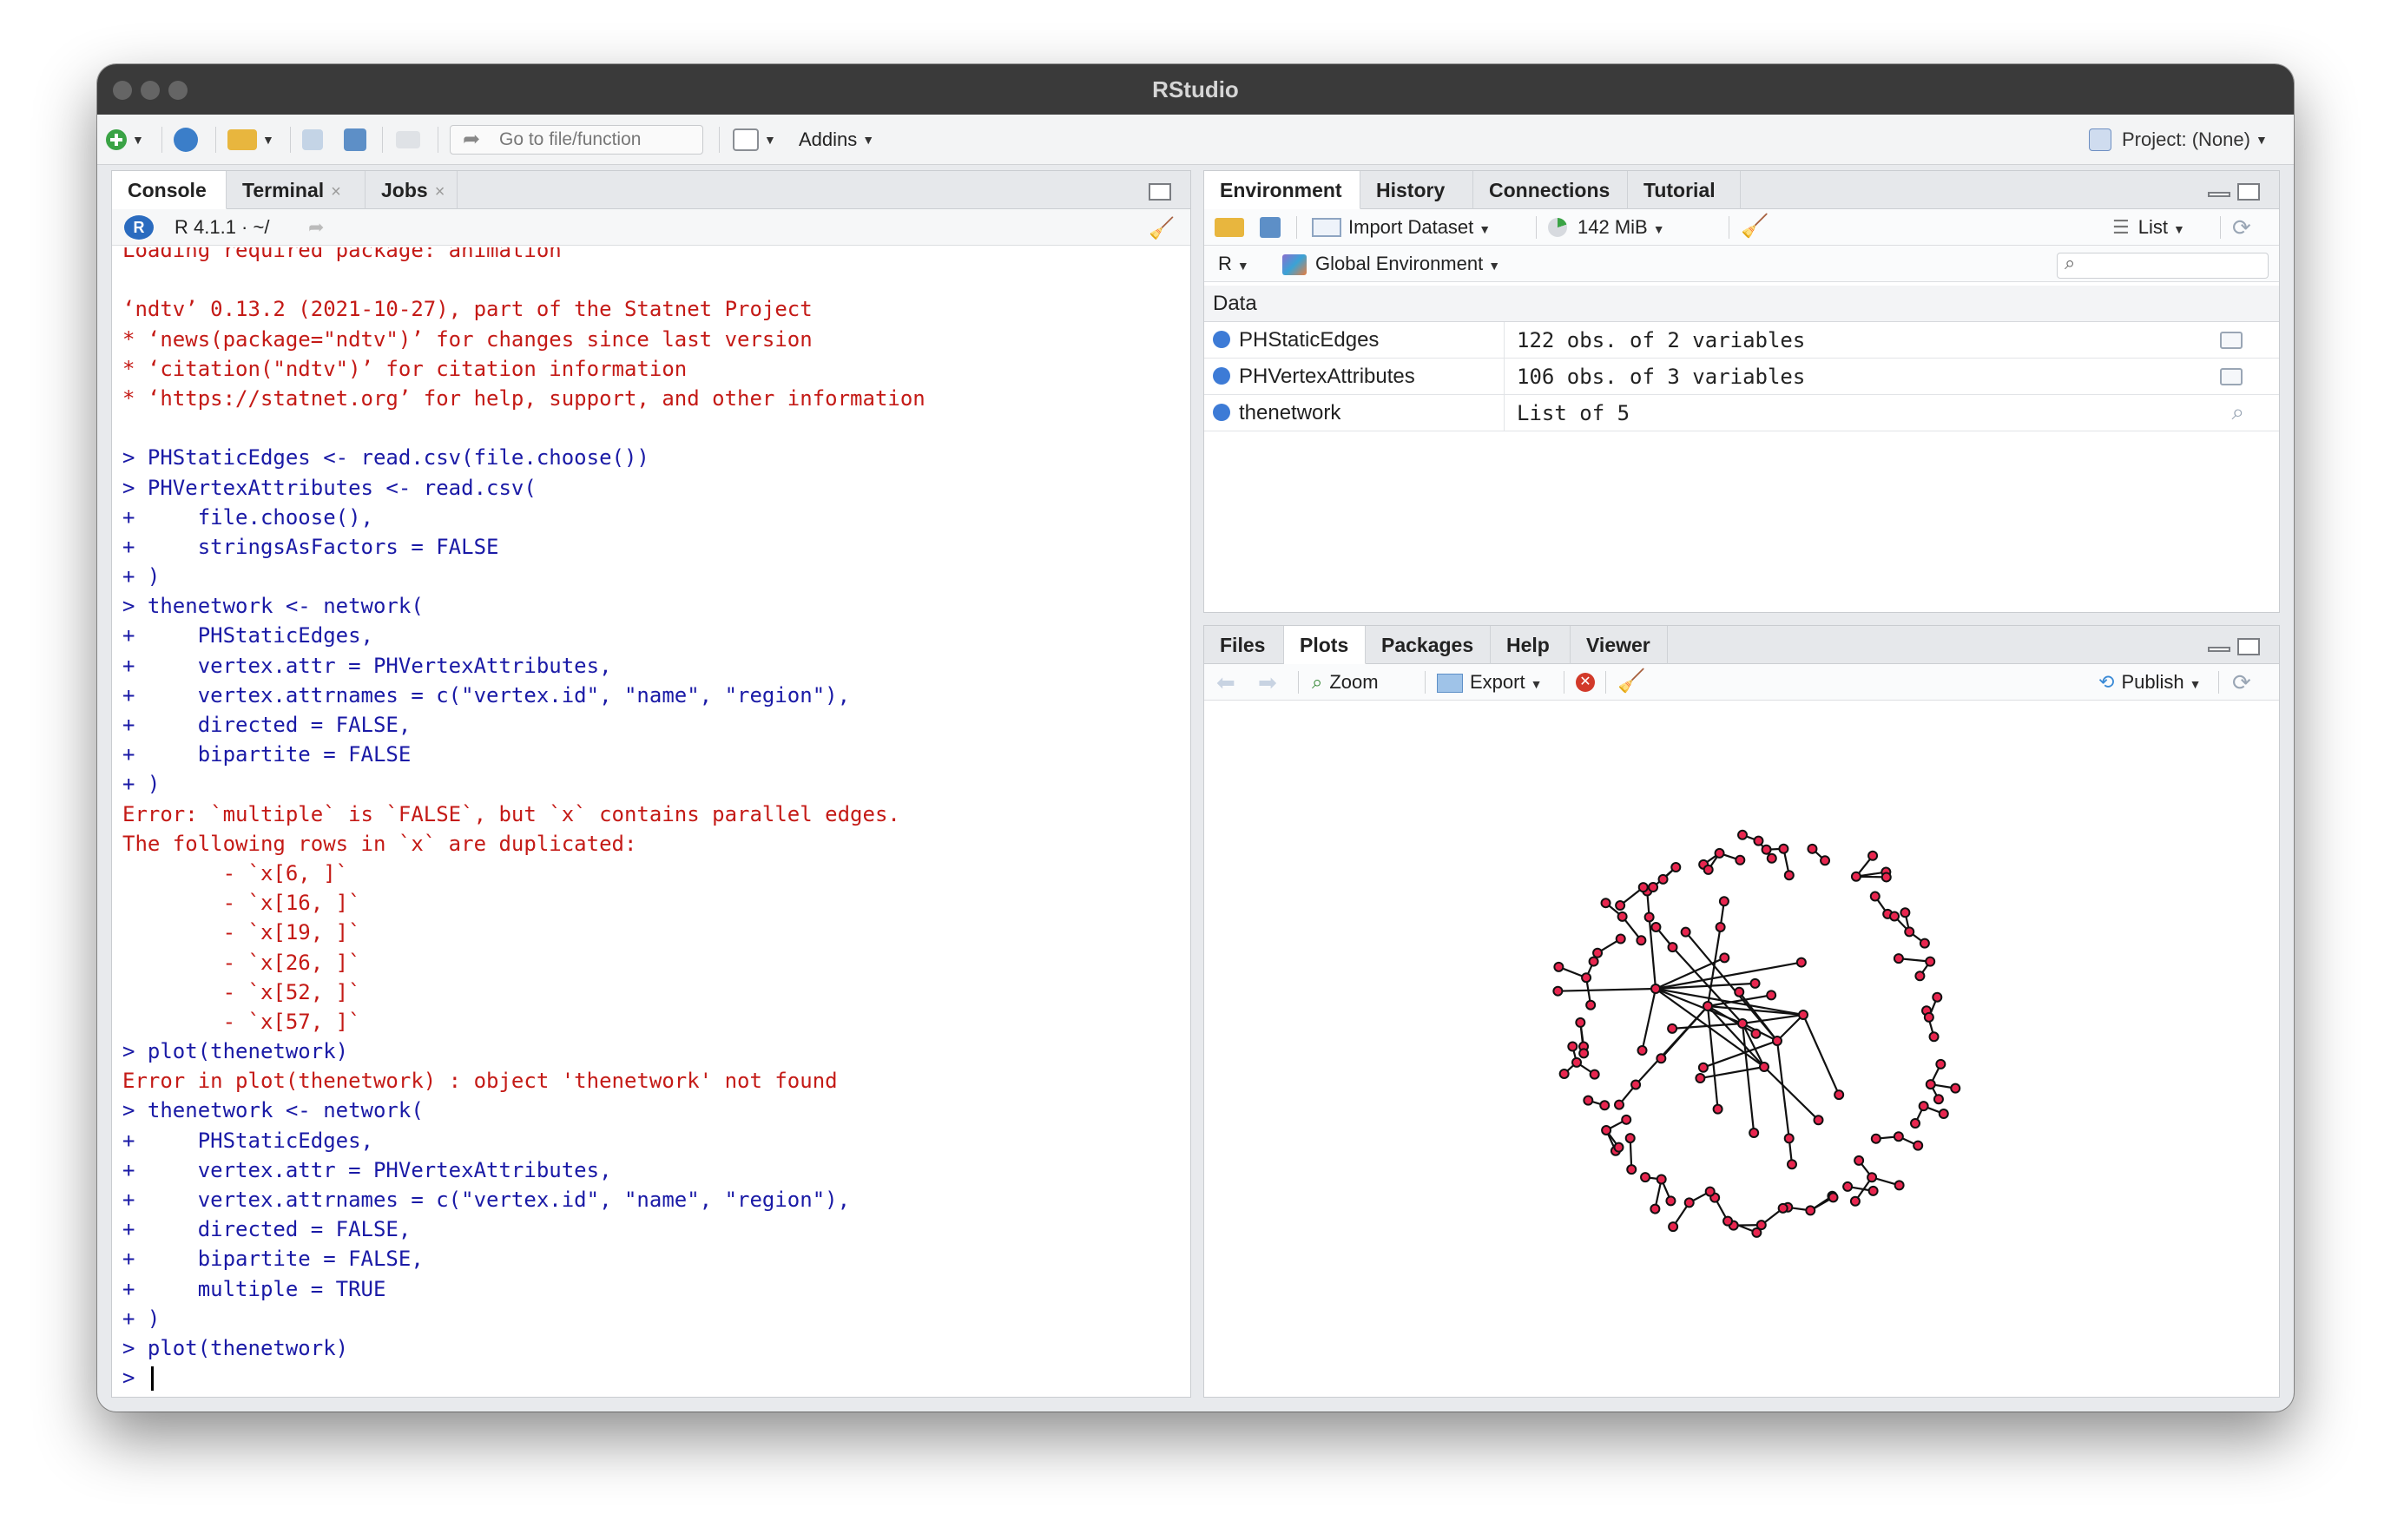 Image resolution: width=2391 pixels, height=1540 pixels. I want to click on r-version-label: R 4.1.1 · ~/, so click(222, 227).